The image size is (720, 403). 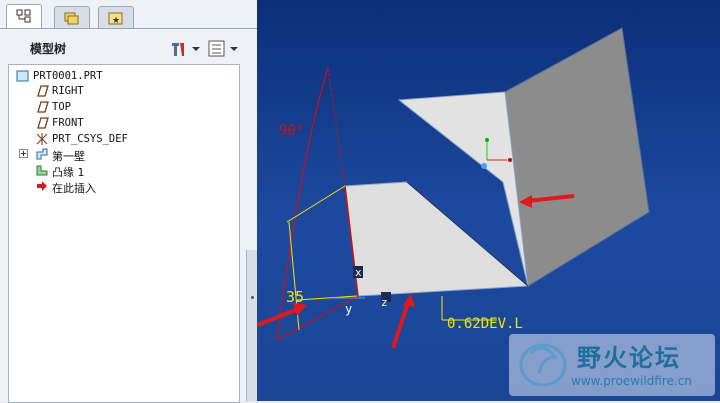 I want to click on forum-logo-icon, so click(x=543, y=365).